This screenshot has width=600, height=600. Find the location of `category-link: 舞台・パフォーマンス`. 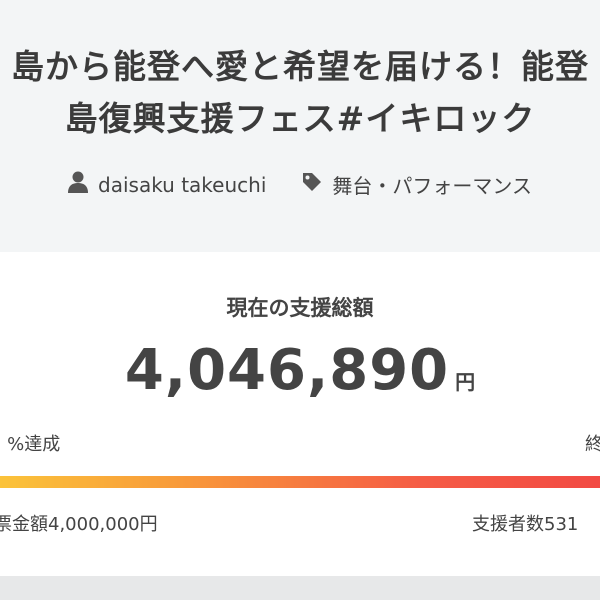

category-link: 舞台・パフォーマンス is located at coordinates (417, 184).